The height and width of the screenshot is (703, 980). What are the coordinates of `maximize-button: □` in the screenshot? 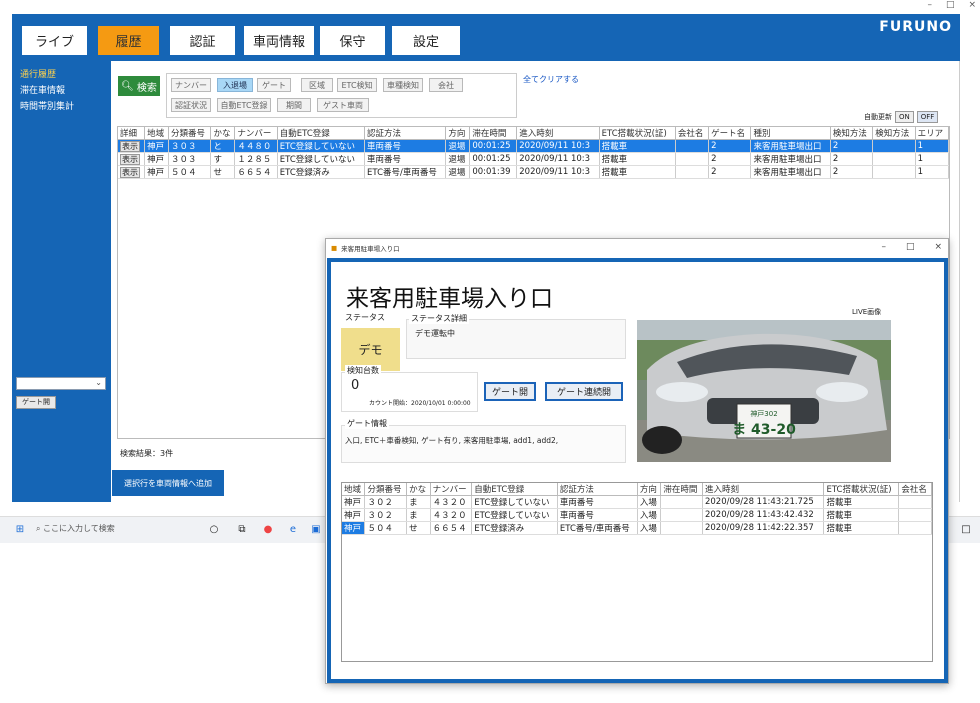 It's located at (950, 7).